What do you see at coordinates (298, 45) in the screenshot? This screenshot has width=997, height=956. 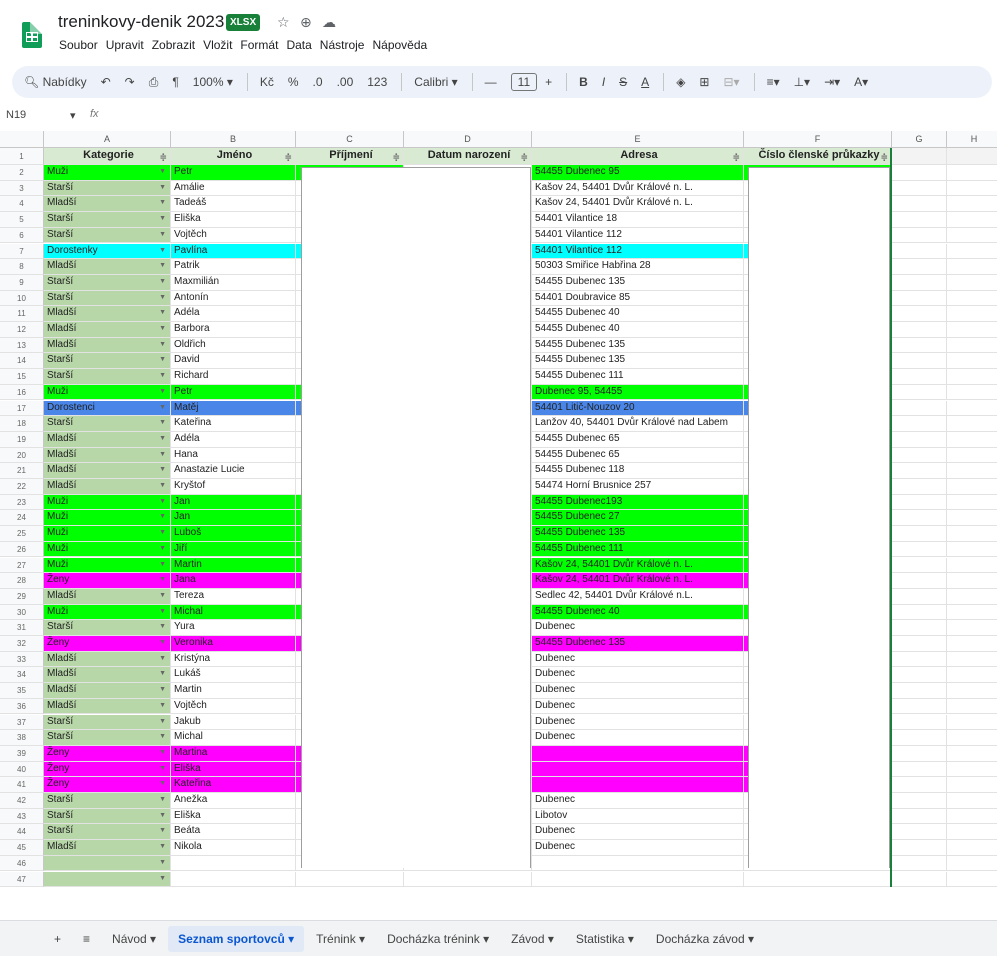 I see `menu-item: Data` at bounding box center [298, 45].